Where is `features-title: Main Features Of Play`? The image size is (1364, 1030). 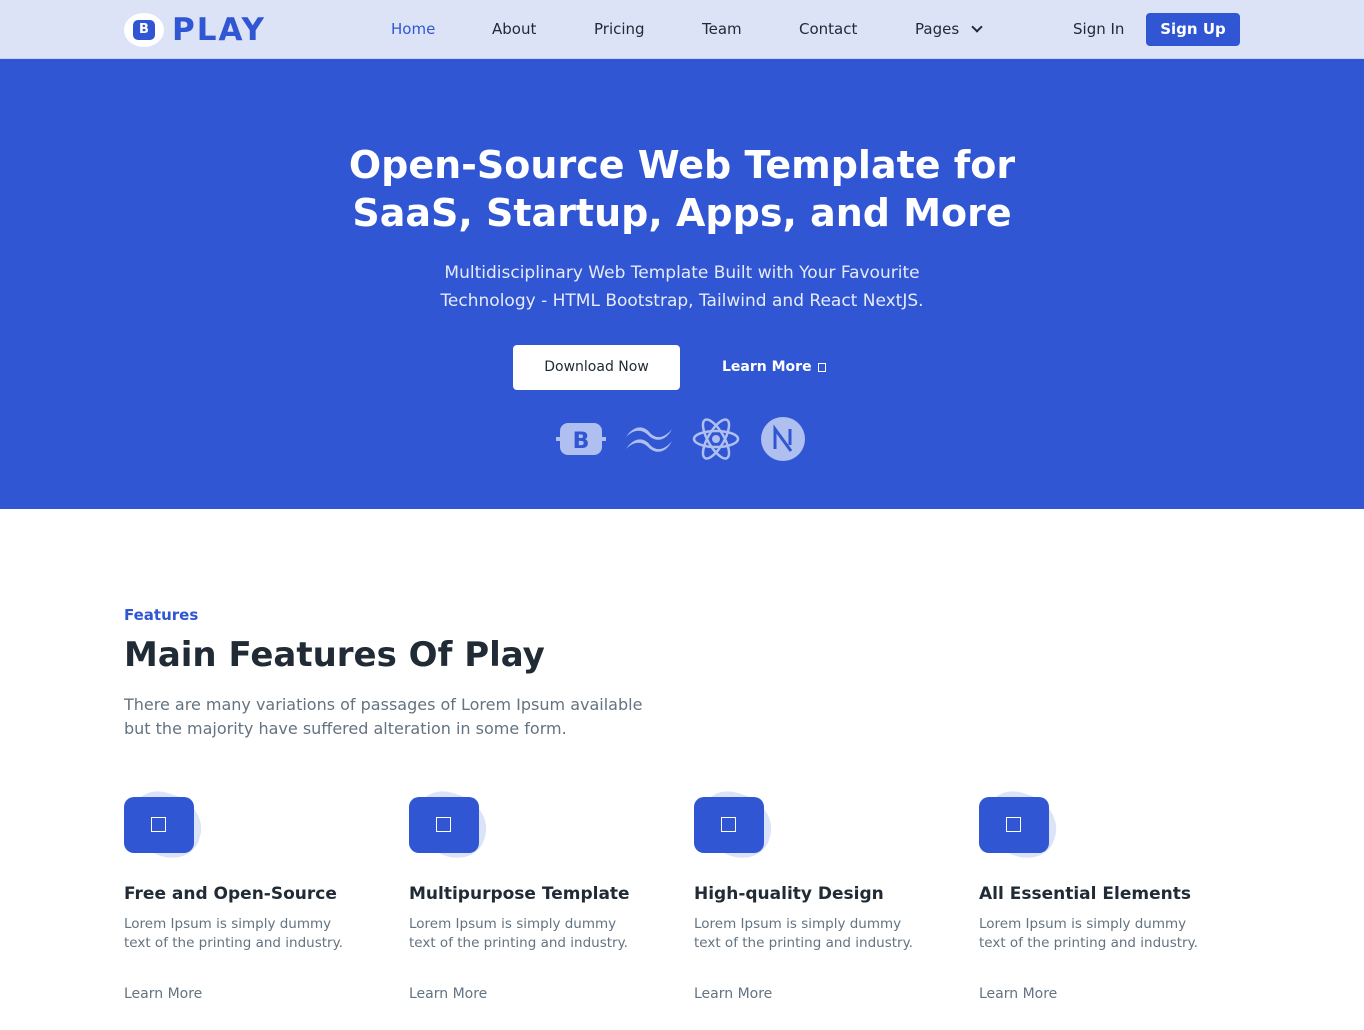 features-title: Main Features Of Play is located at coordinates (334, 655).